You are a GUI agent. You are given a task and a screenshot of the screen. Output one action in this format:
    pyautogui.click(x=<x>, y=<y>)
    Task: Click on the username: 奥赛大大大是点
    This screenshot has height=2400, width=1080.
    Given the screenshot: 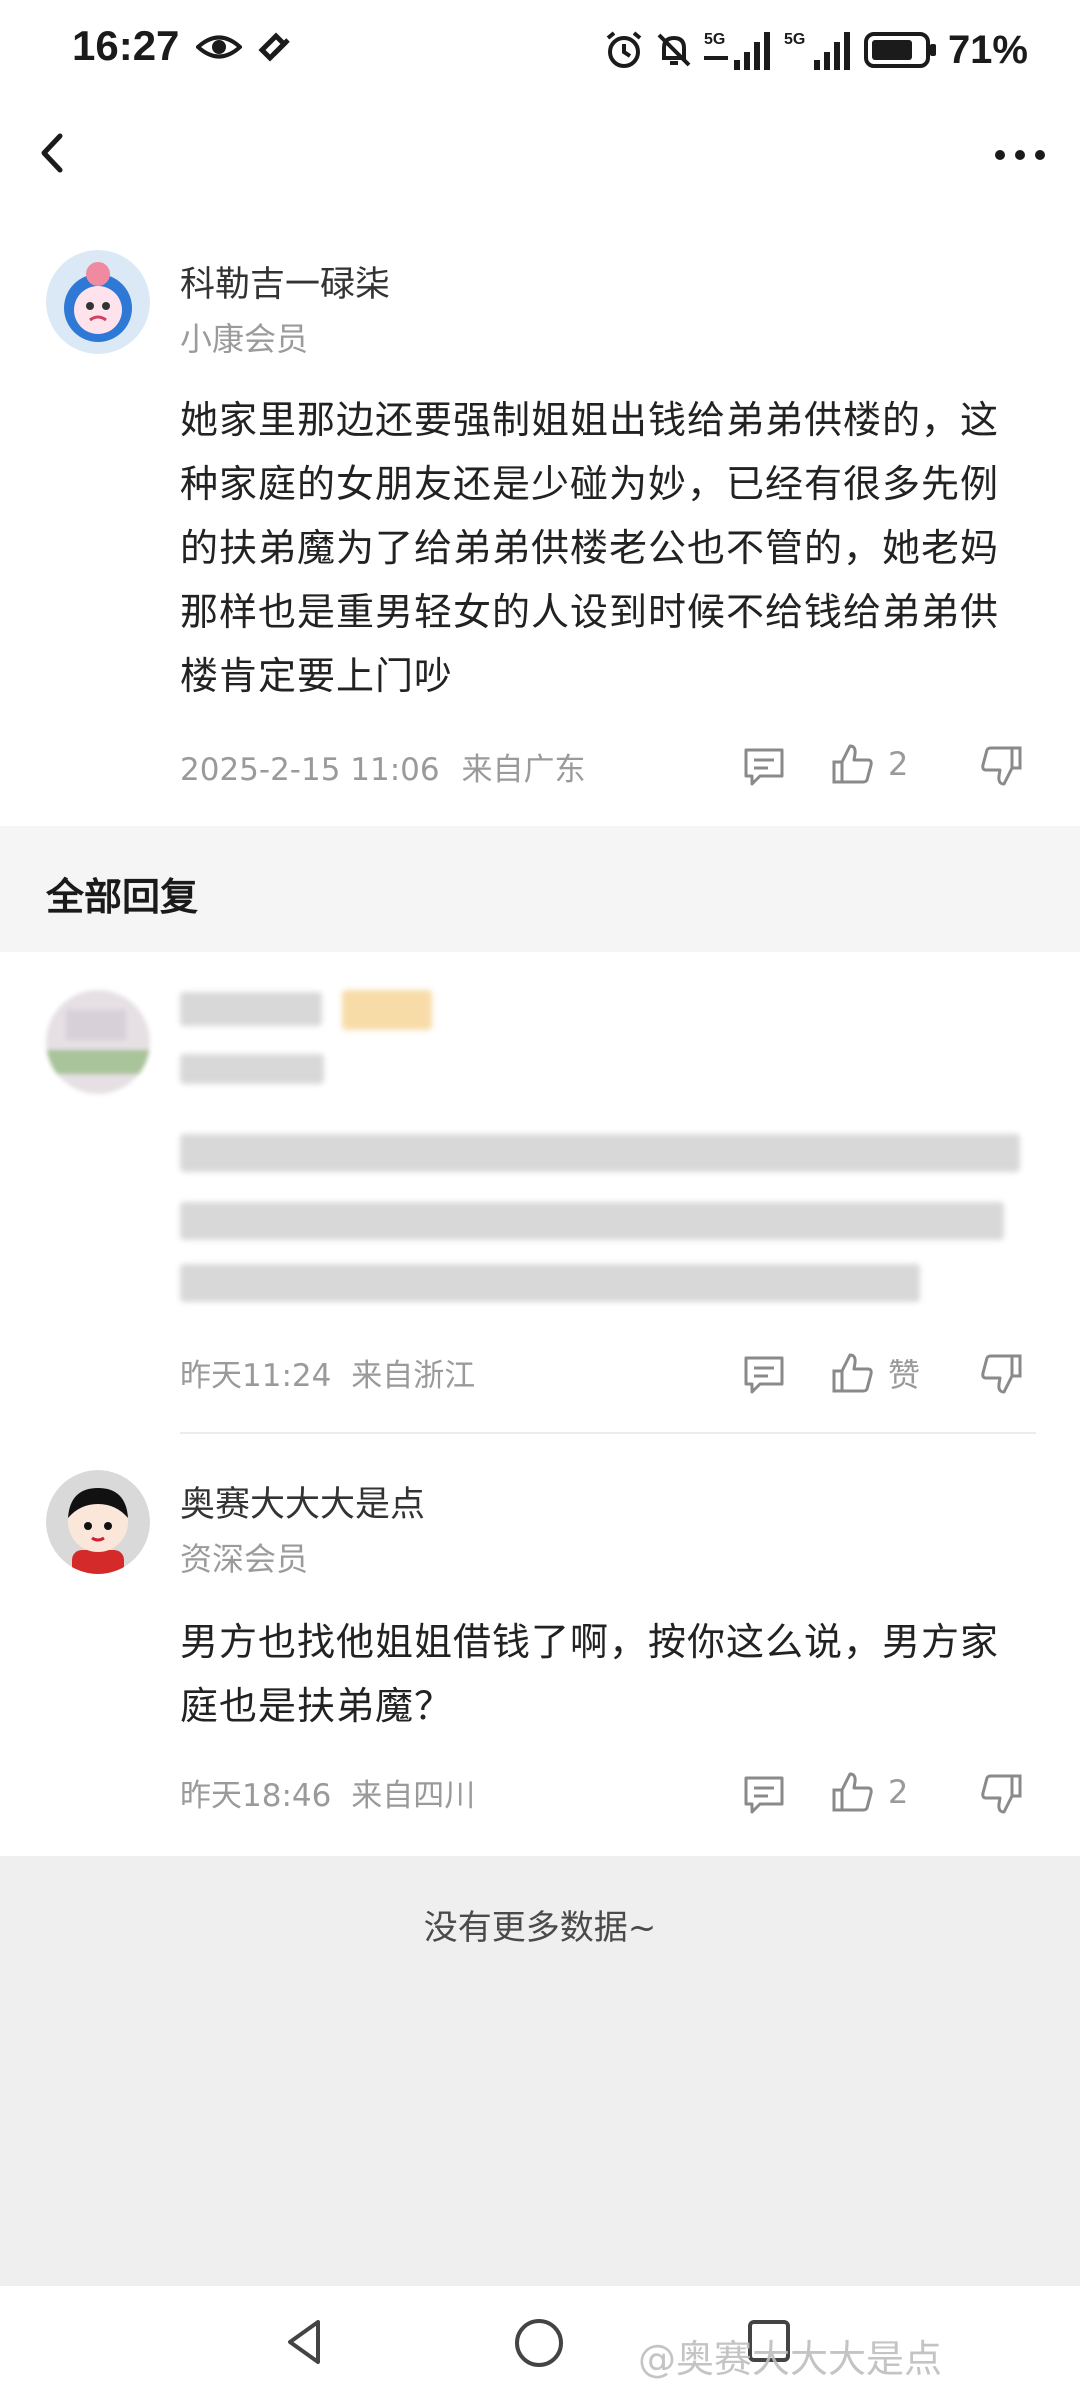 What is the action you would take?
    pyautogui.click(x=302, y=1501)
    